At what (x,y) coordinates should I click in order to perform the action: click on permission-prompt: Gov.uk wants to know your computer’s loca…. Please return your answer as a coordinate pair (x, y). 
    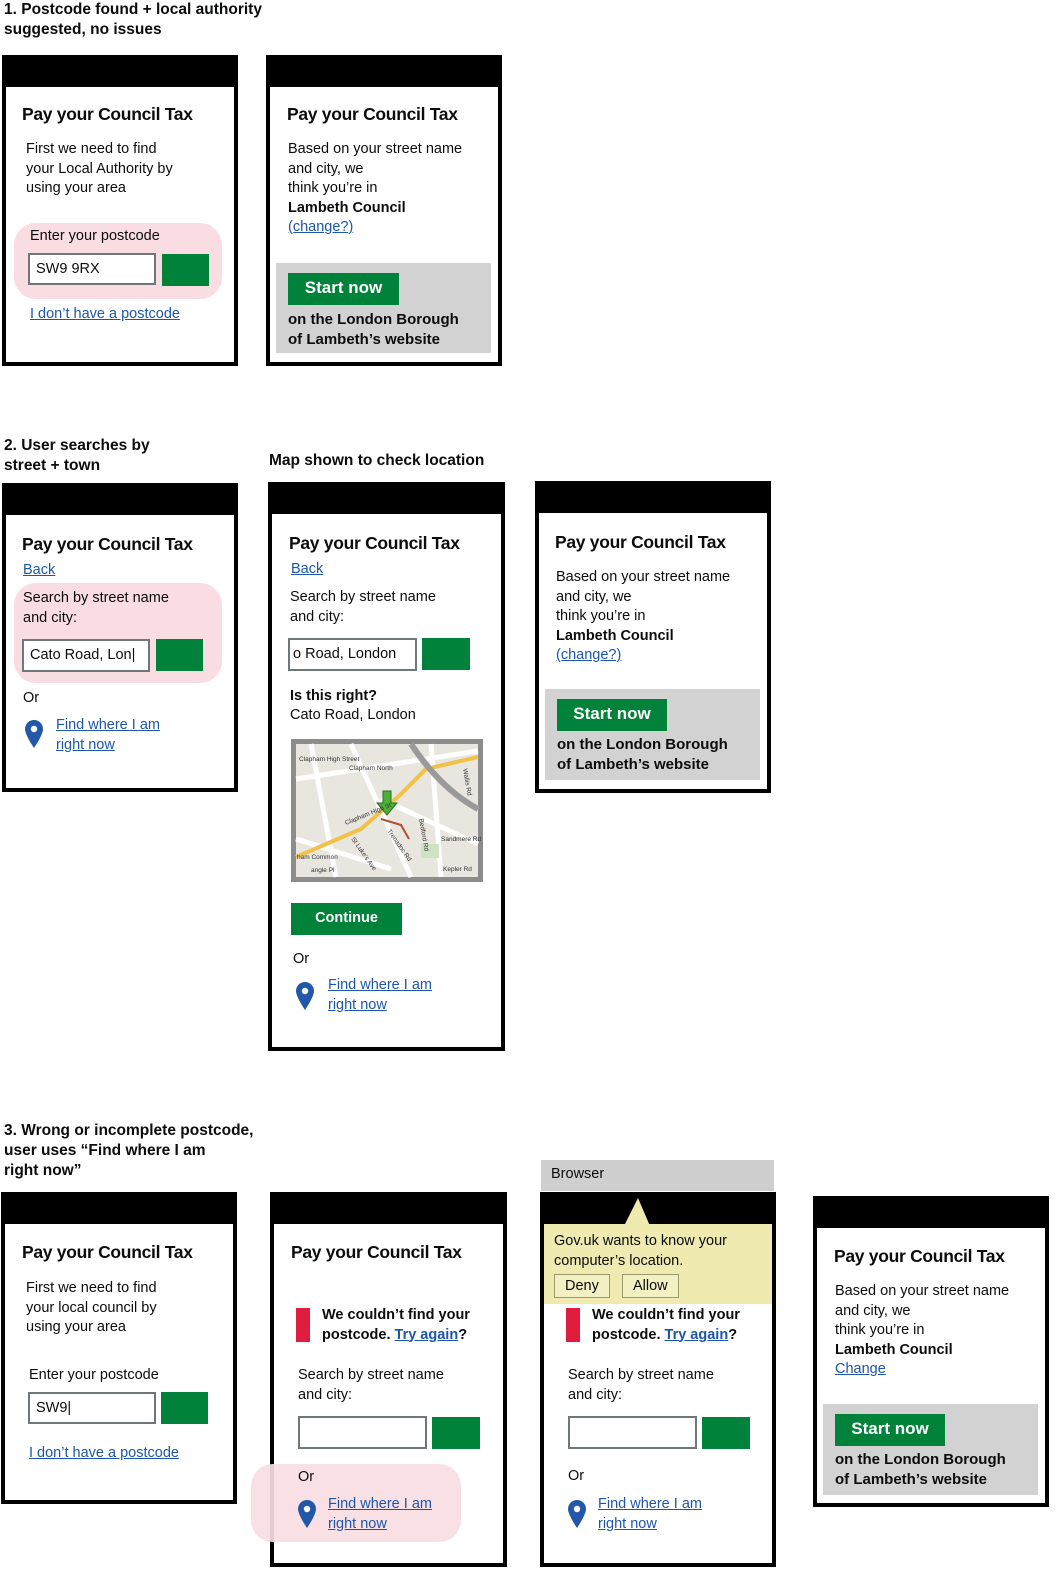
    Looking at the image, I should click on (641, 1251).